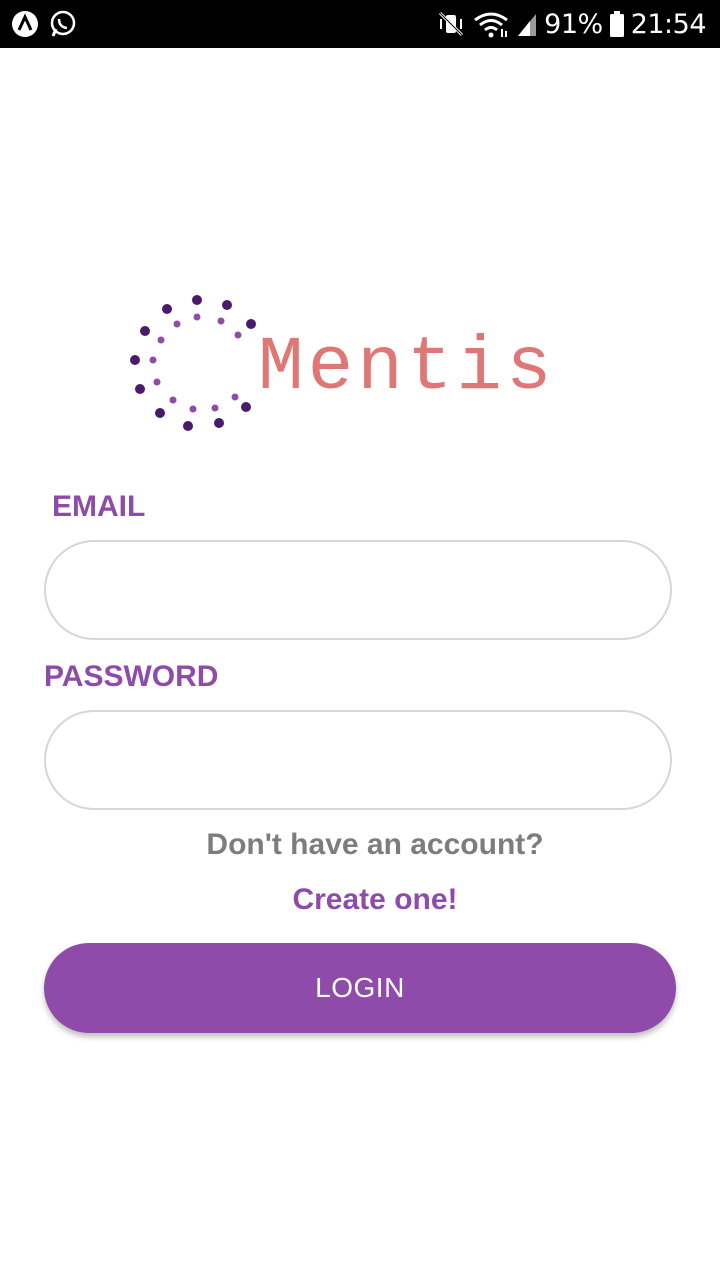  Describe the element at coordinates (131, 676) in the screenshot. I see `password-label: PASSWORD` at that location.